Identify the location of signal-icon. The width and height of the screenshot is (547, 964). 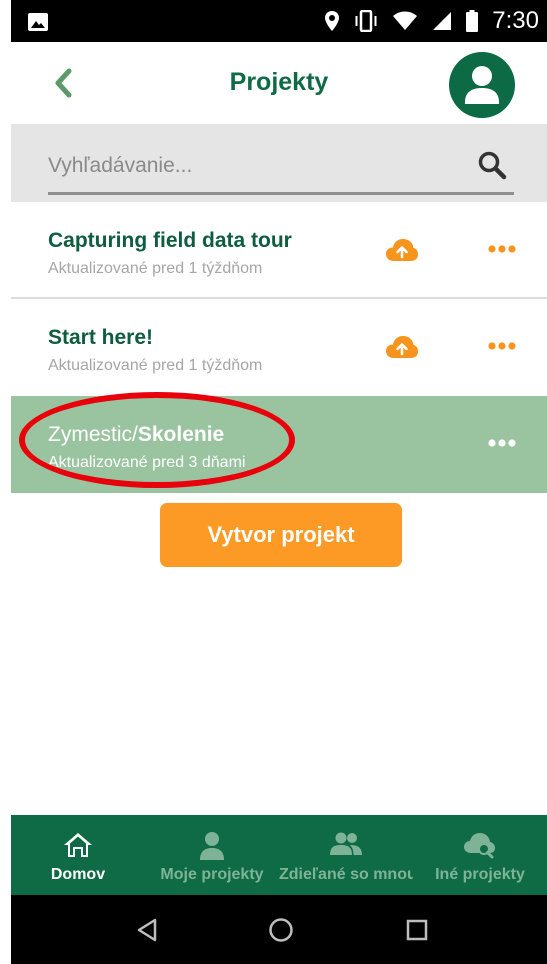
(442, 21).